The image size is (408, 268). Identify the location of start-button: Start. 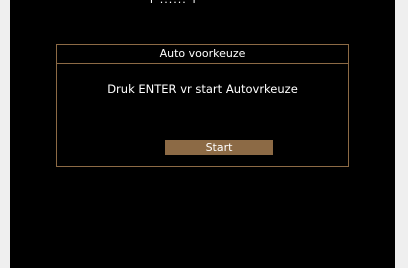
(219, 147).